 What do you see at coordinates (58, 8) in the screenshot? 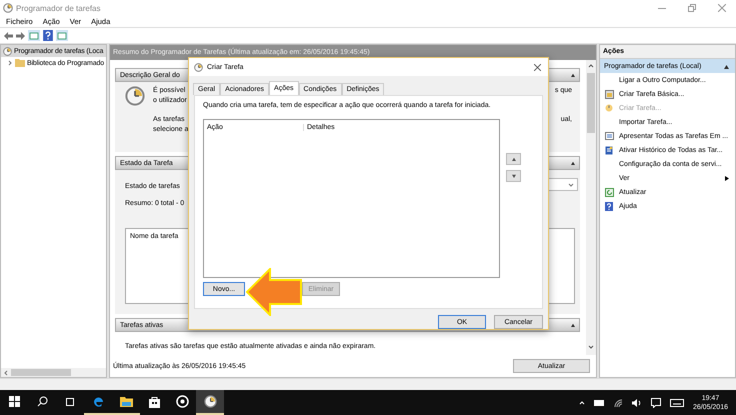
I see `window-title: Programador de tarefas` at bounding box center [58, 8].